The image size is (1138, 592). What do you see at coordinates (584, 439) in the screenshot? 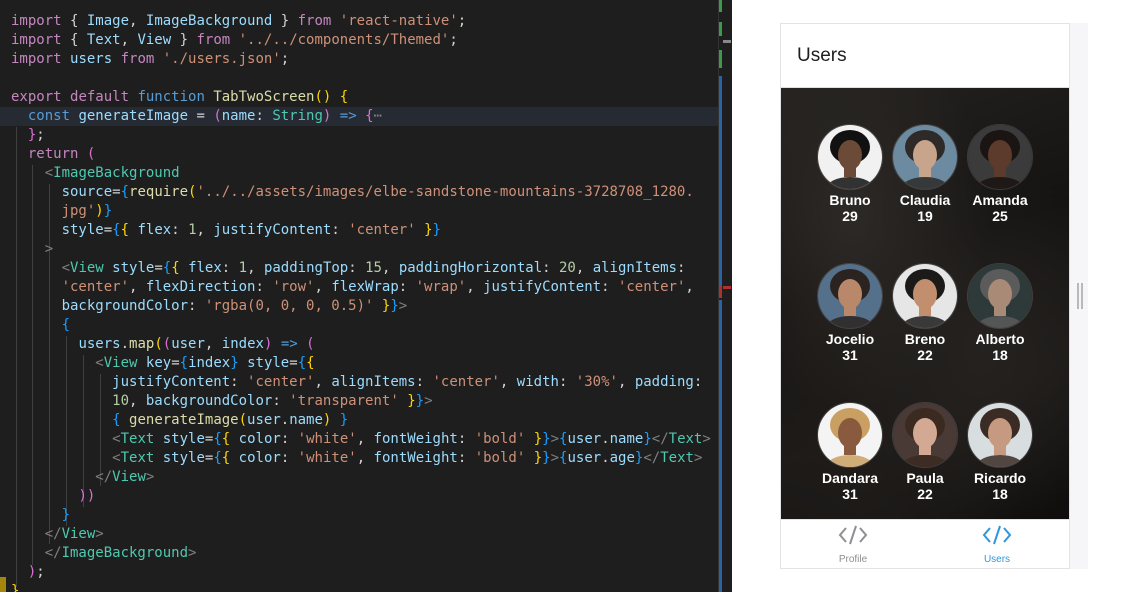
I see `code-token: user` at bounding box center [584, 439].